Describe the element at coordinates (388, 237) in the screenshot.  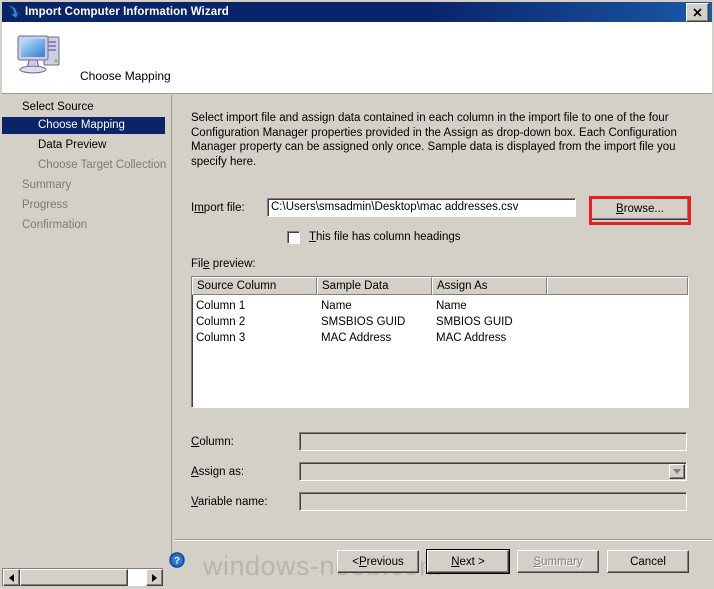
I see `column-headings-label-post: his file has column headings` at that location.